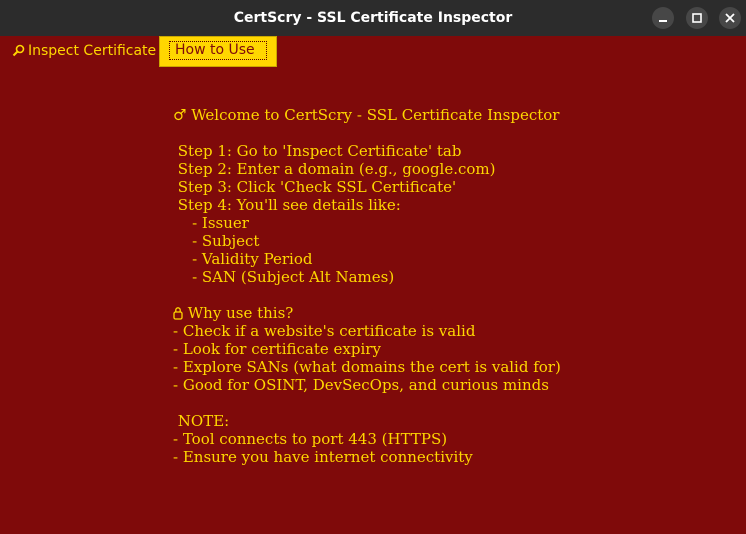  What do you see at coordinates (284, 277) in the screenshot?
I see `detail-san: - SAN (Subject Alt Names)` at bounding box center [284, 277].